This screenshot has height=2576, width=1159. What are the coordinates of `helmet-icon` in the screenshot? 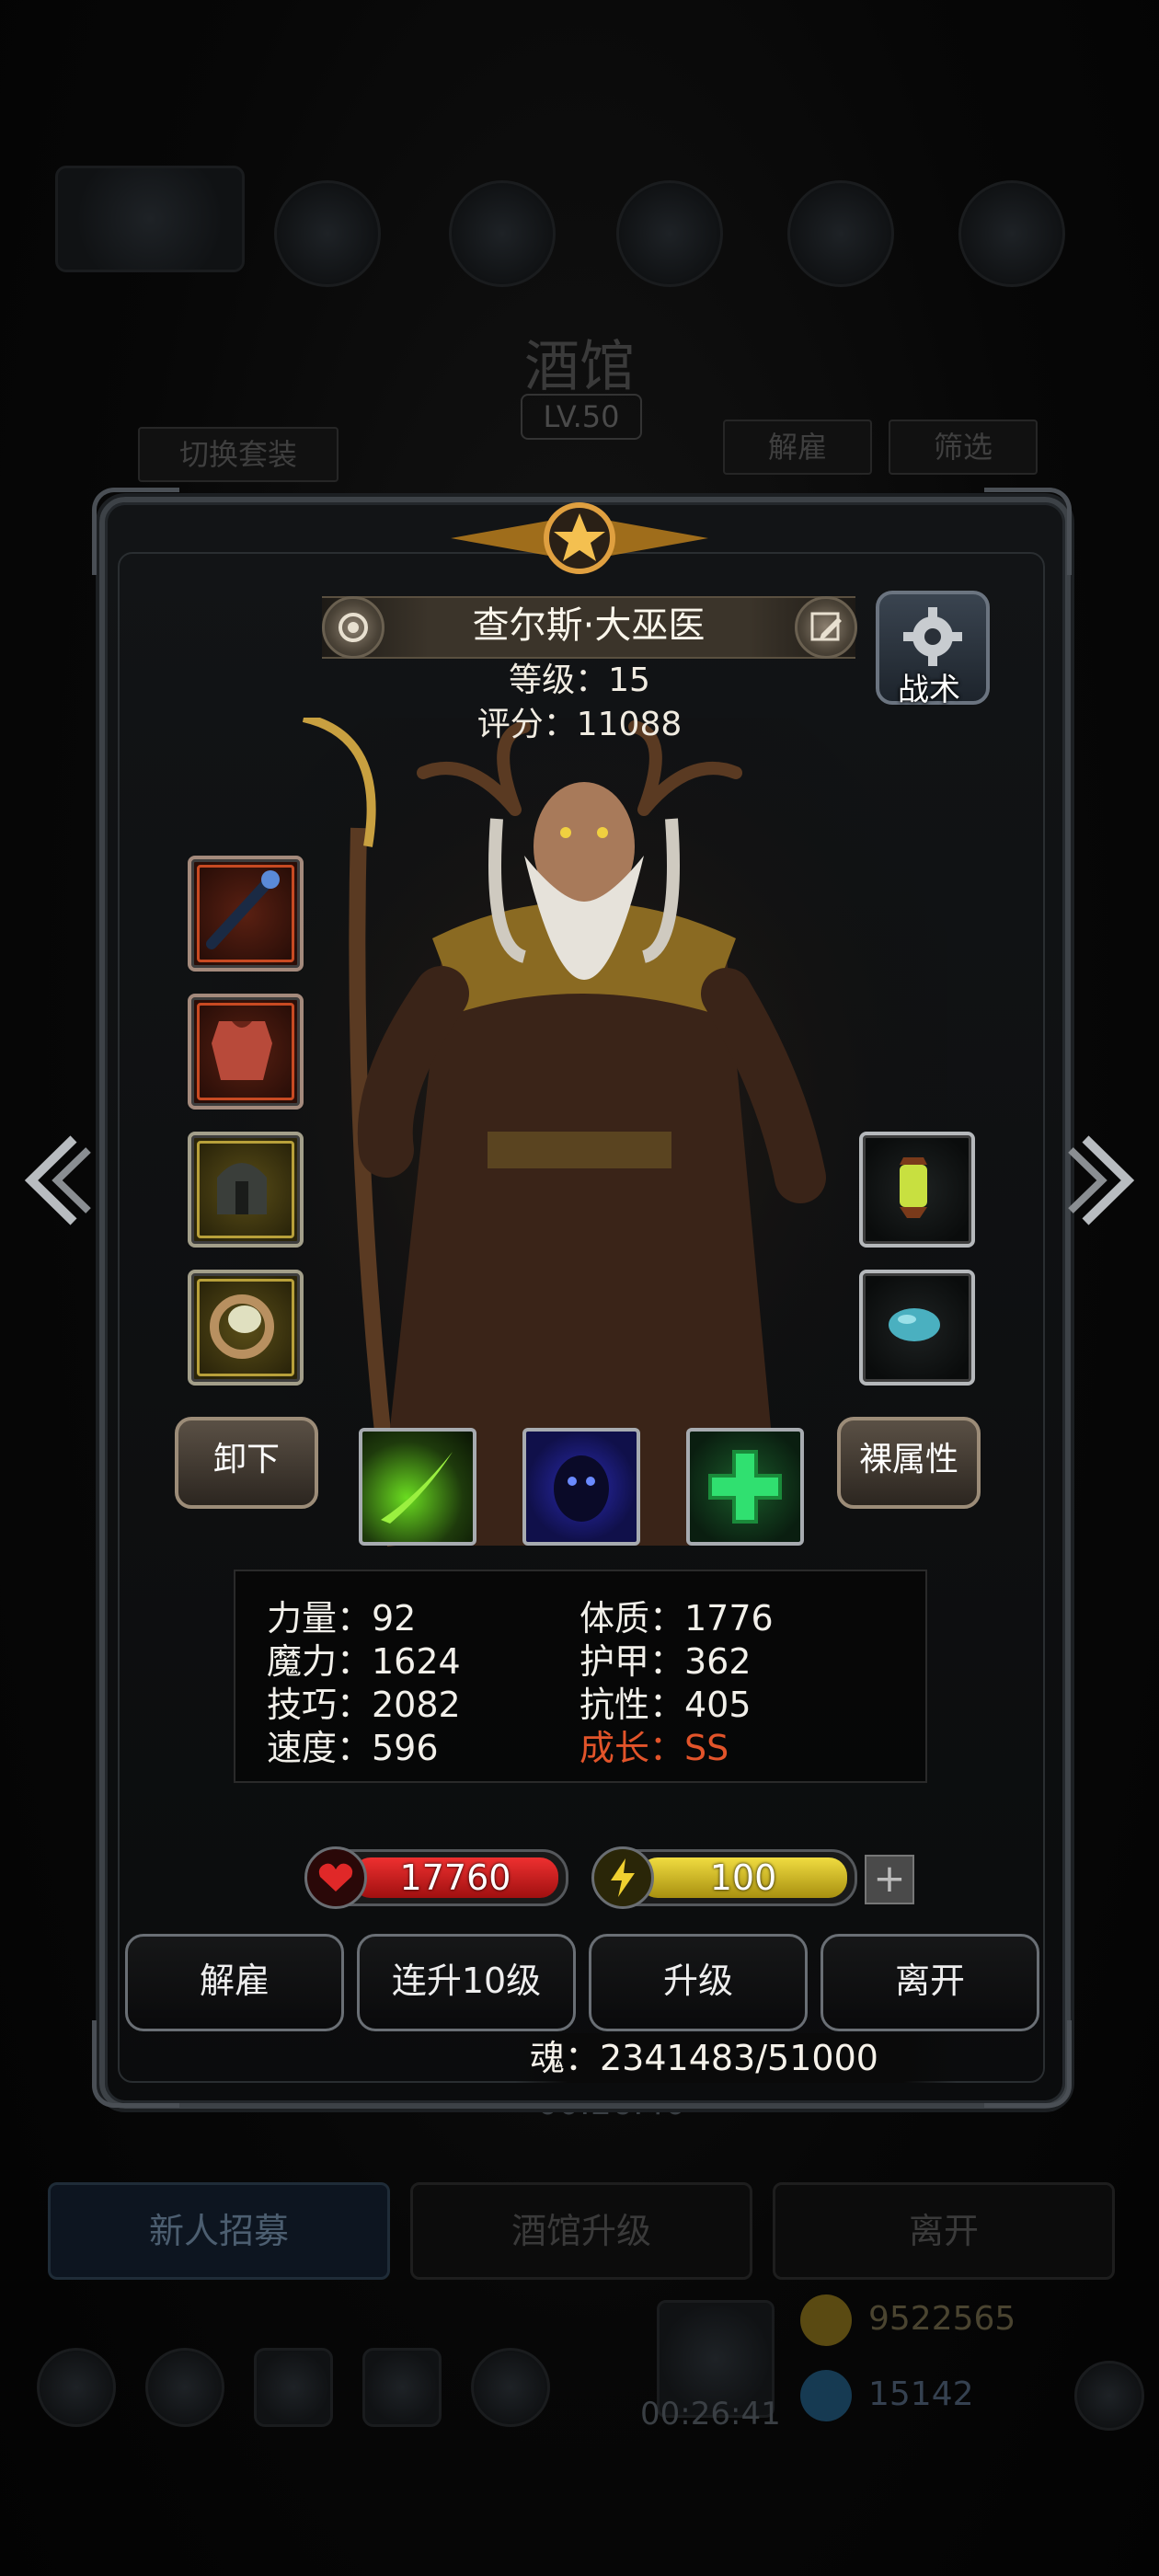 It's located at (242, 1188).